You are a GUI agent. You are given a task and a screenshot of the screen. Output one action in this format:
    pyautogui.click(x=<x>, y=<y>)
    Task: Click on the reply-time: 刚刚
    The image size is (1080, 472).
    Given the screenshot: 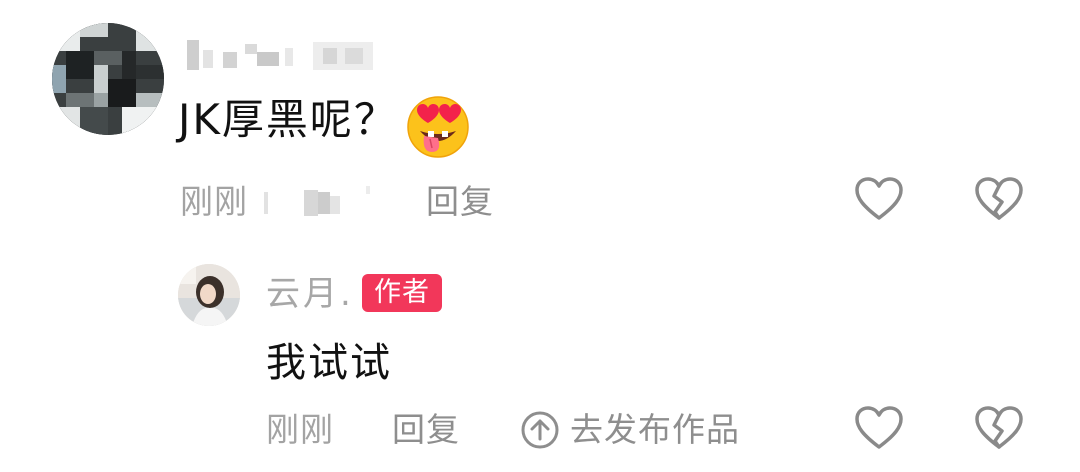 What is the action you would take?
    pyautogui.click(x=300, y=429)
    